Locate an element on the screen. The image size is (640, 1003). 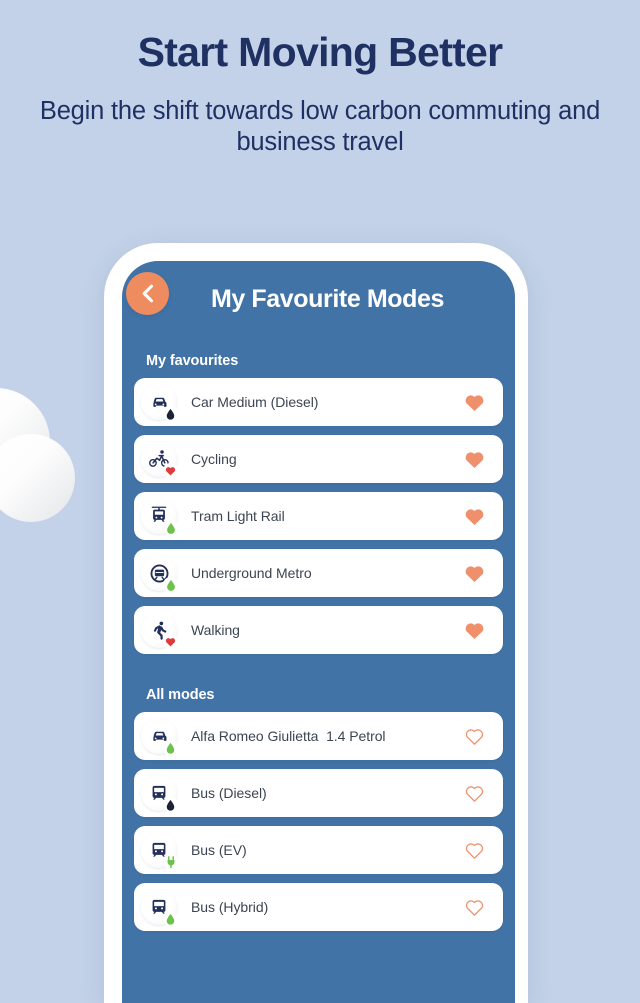
plug-green-icon is located at coordinates (170, 861).